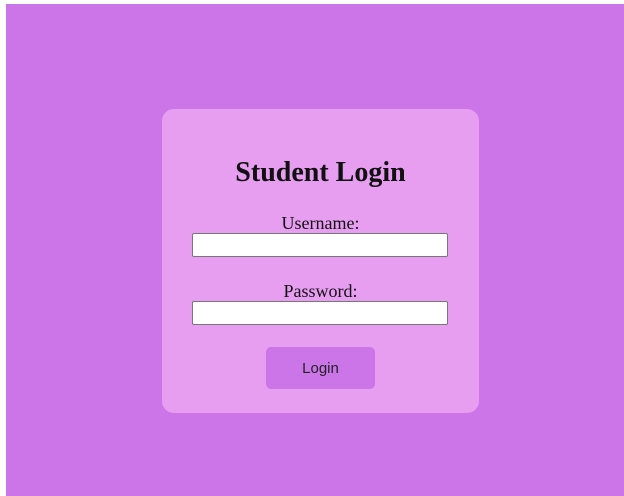  Describe the element at coordinates (320, 172) in the screenshot. I see `page-title: Student Login` at that location.